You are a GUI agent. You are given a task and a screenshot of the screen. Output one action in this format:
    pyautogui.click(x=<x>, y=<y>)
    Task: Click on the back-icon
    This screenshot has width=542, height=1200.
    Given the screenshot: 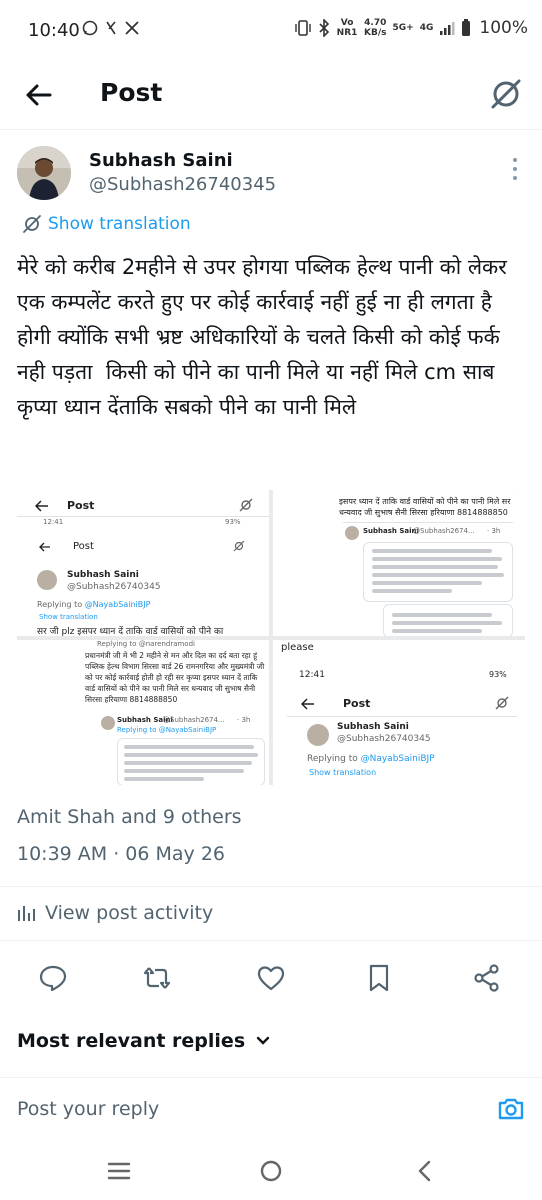 What is the action you would take?
    pyautogui.click(x=424, y=1171)
    